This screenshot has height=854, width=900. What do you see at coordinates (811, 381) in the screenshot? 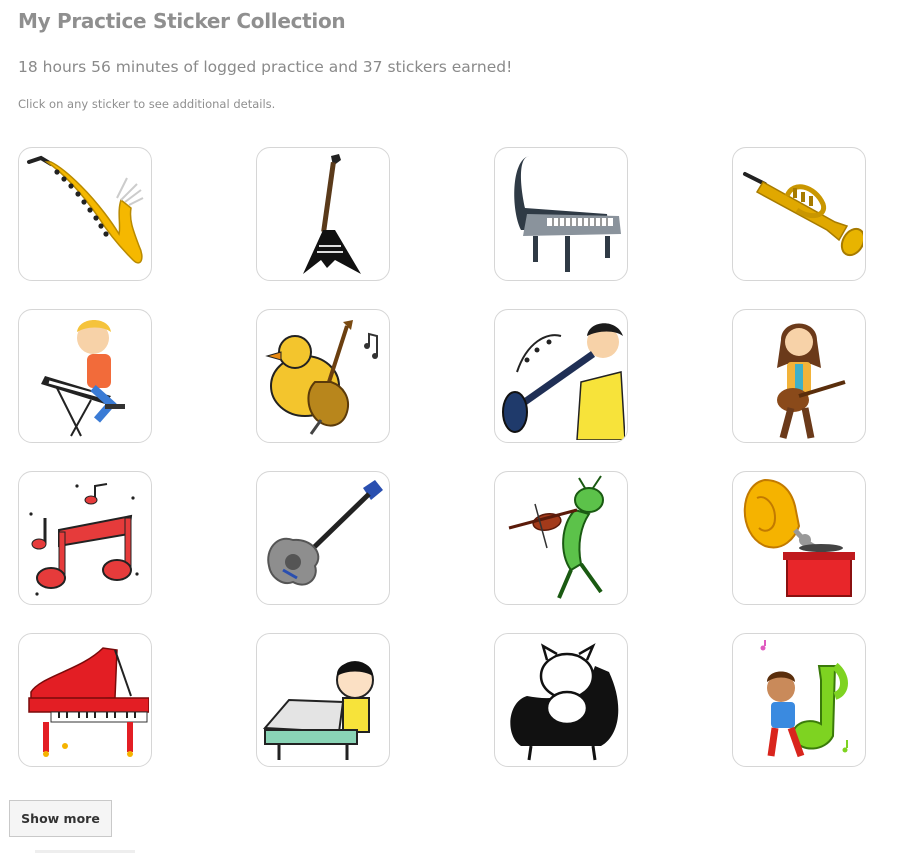
I see `girl-playing-guitar-icon` at bounding box center [811, 381].